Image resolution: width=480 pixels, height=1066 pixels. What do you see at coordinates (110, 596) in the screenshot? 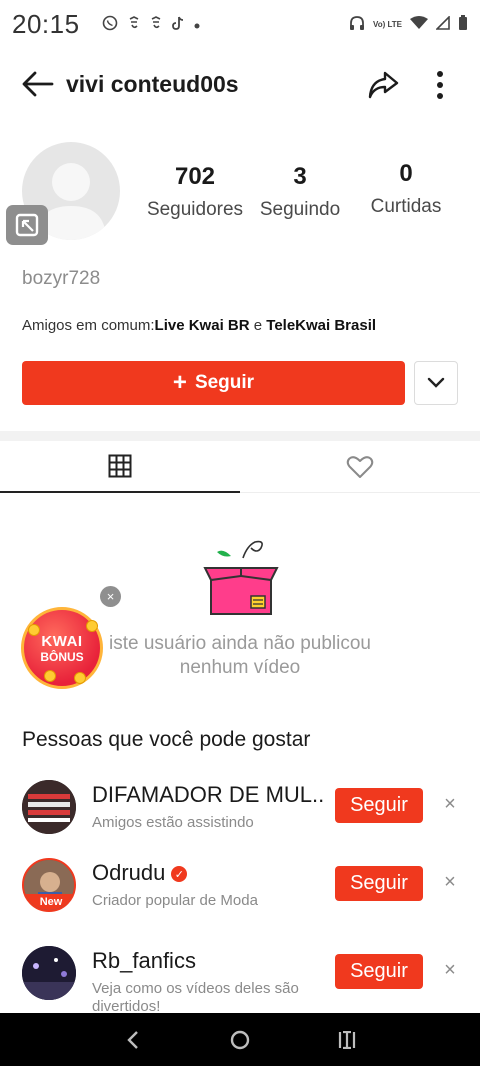
I see `bonus-close-button: ×` at bounding box center [110, 596].